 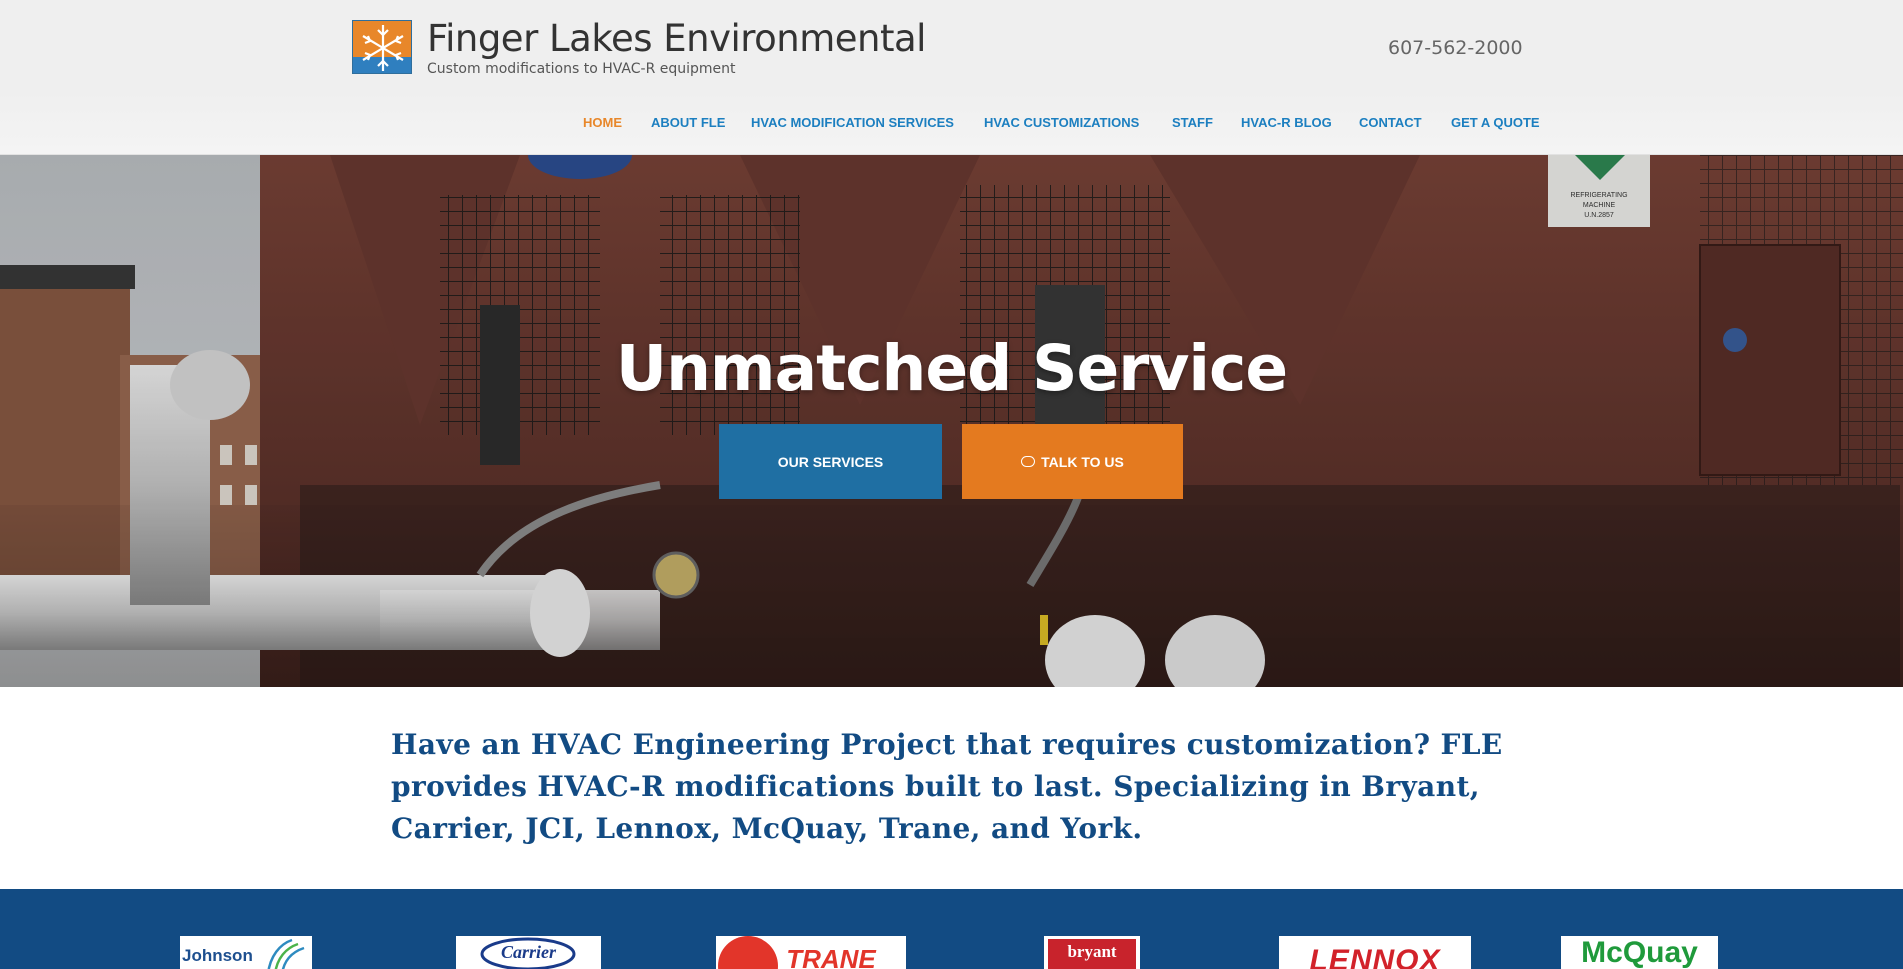 I want to click on nav-item-contact: CONTACT, so click(x=1390, y=122).